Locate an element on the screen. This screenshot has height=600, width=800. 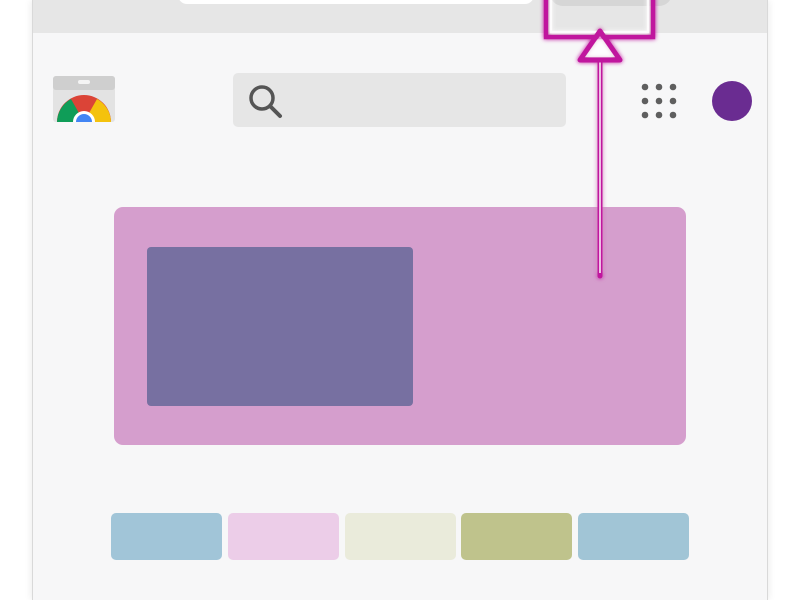
toolbar-button is located at coordinates (611, 3).